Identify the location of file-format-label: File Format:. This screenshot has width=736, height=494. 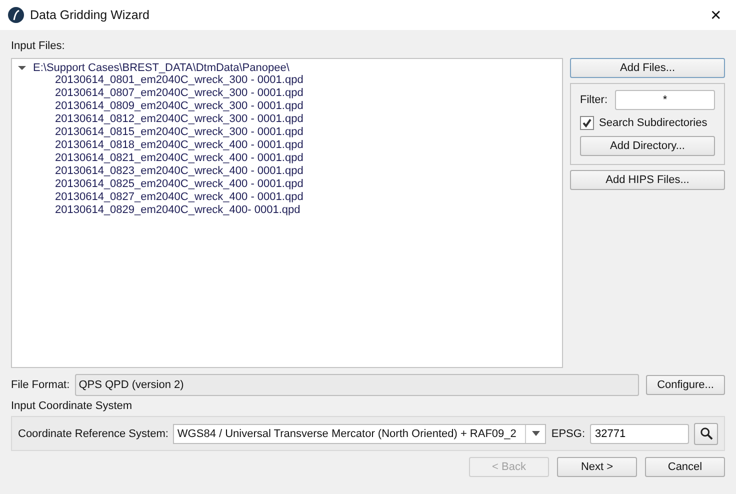
(40, 385).